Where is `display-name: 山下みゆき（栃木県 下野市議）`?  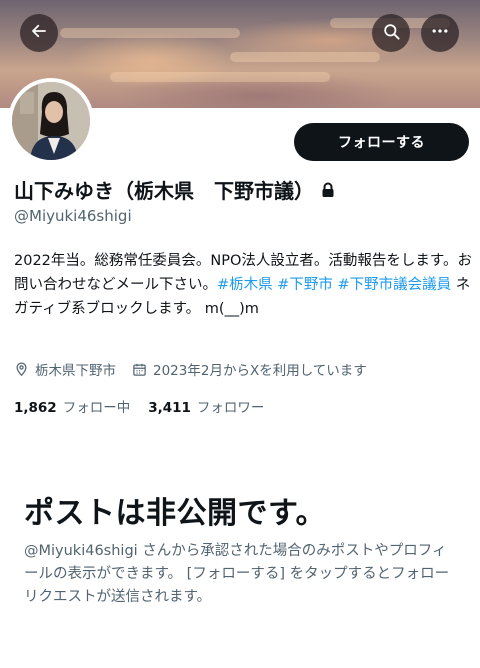
display-name: 山下みゆき（栃木県 下野市議） is located at coordinates (164, 191).